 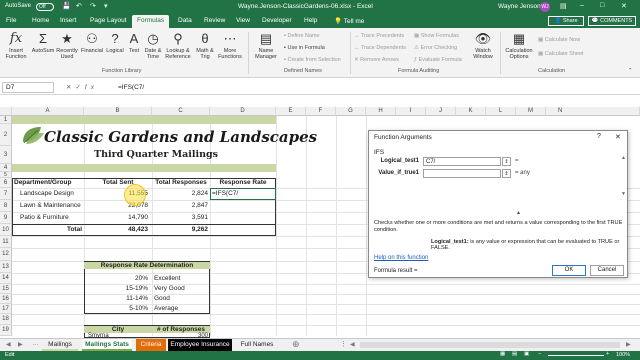 I want to click on tab-review: Review, so click(x=214, y=20).